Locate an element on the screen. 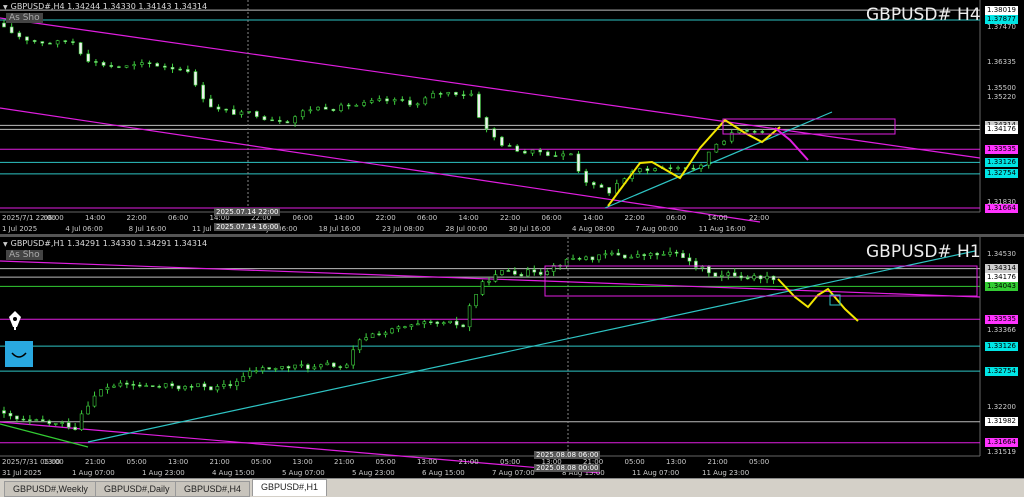 The height and width of the screenshot is (497, 1024). price-label: 1.32754 is located at coordinates (1001, 174).